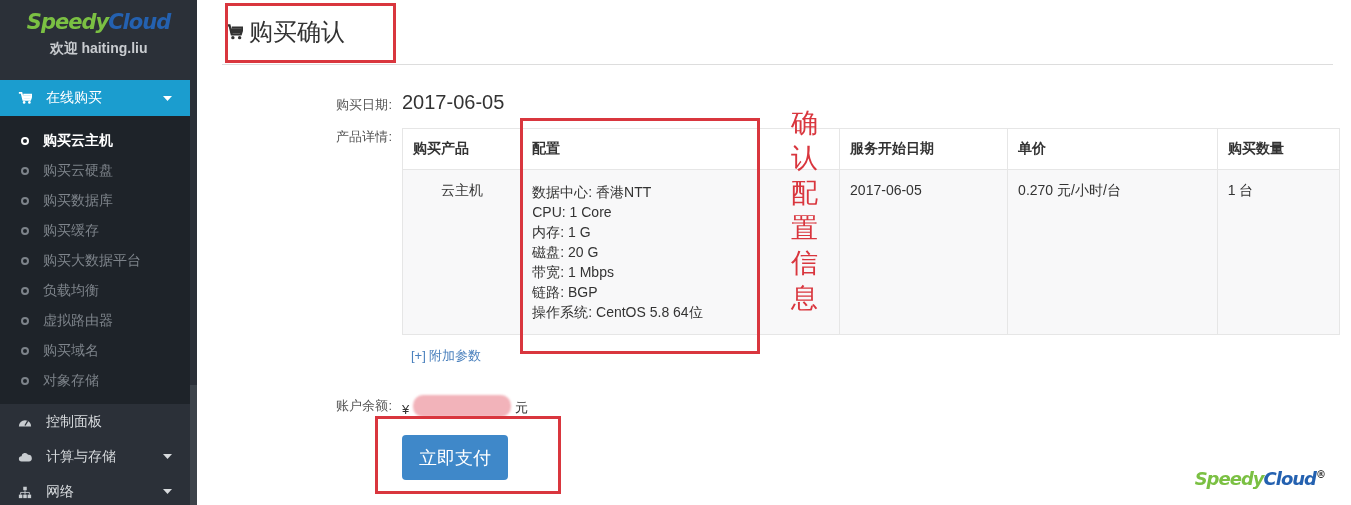 Image resolution: width=1351 pixels, height=505 pixels. I want to click on submenu-item: 购买云主机, so click(95, 141).